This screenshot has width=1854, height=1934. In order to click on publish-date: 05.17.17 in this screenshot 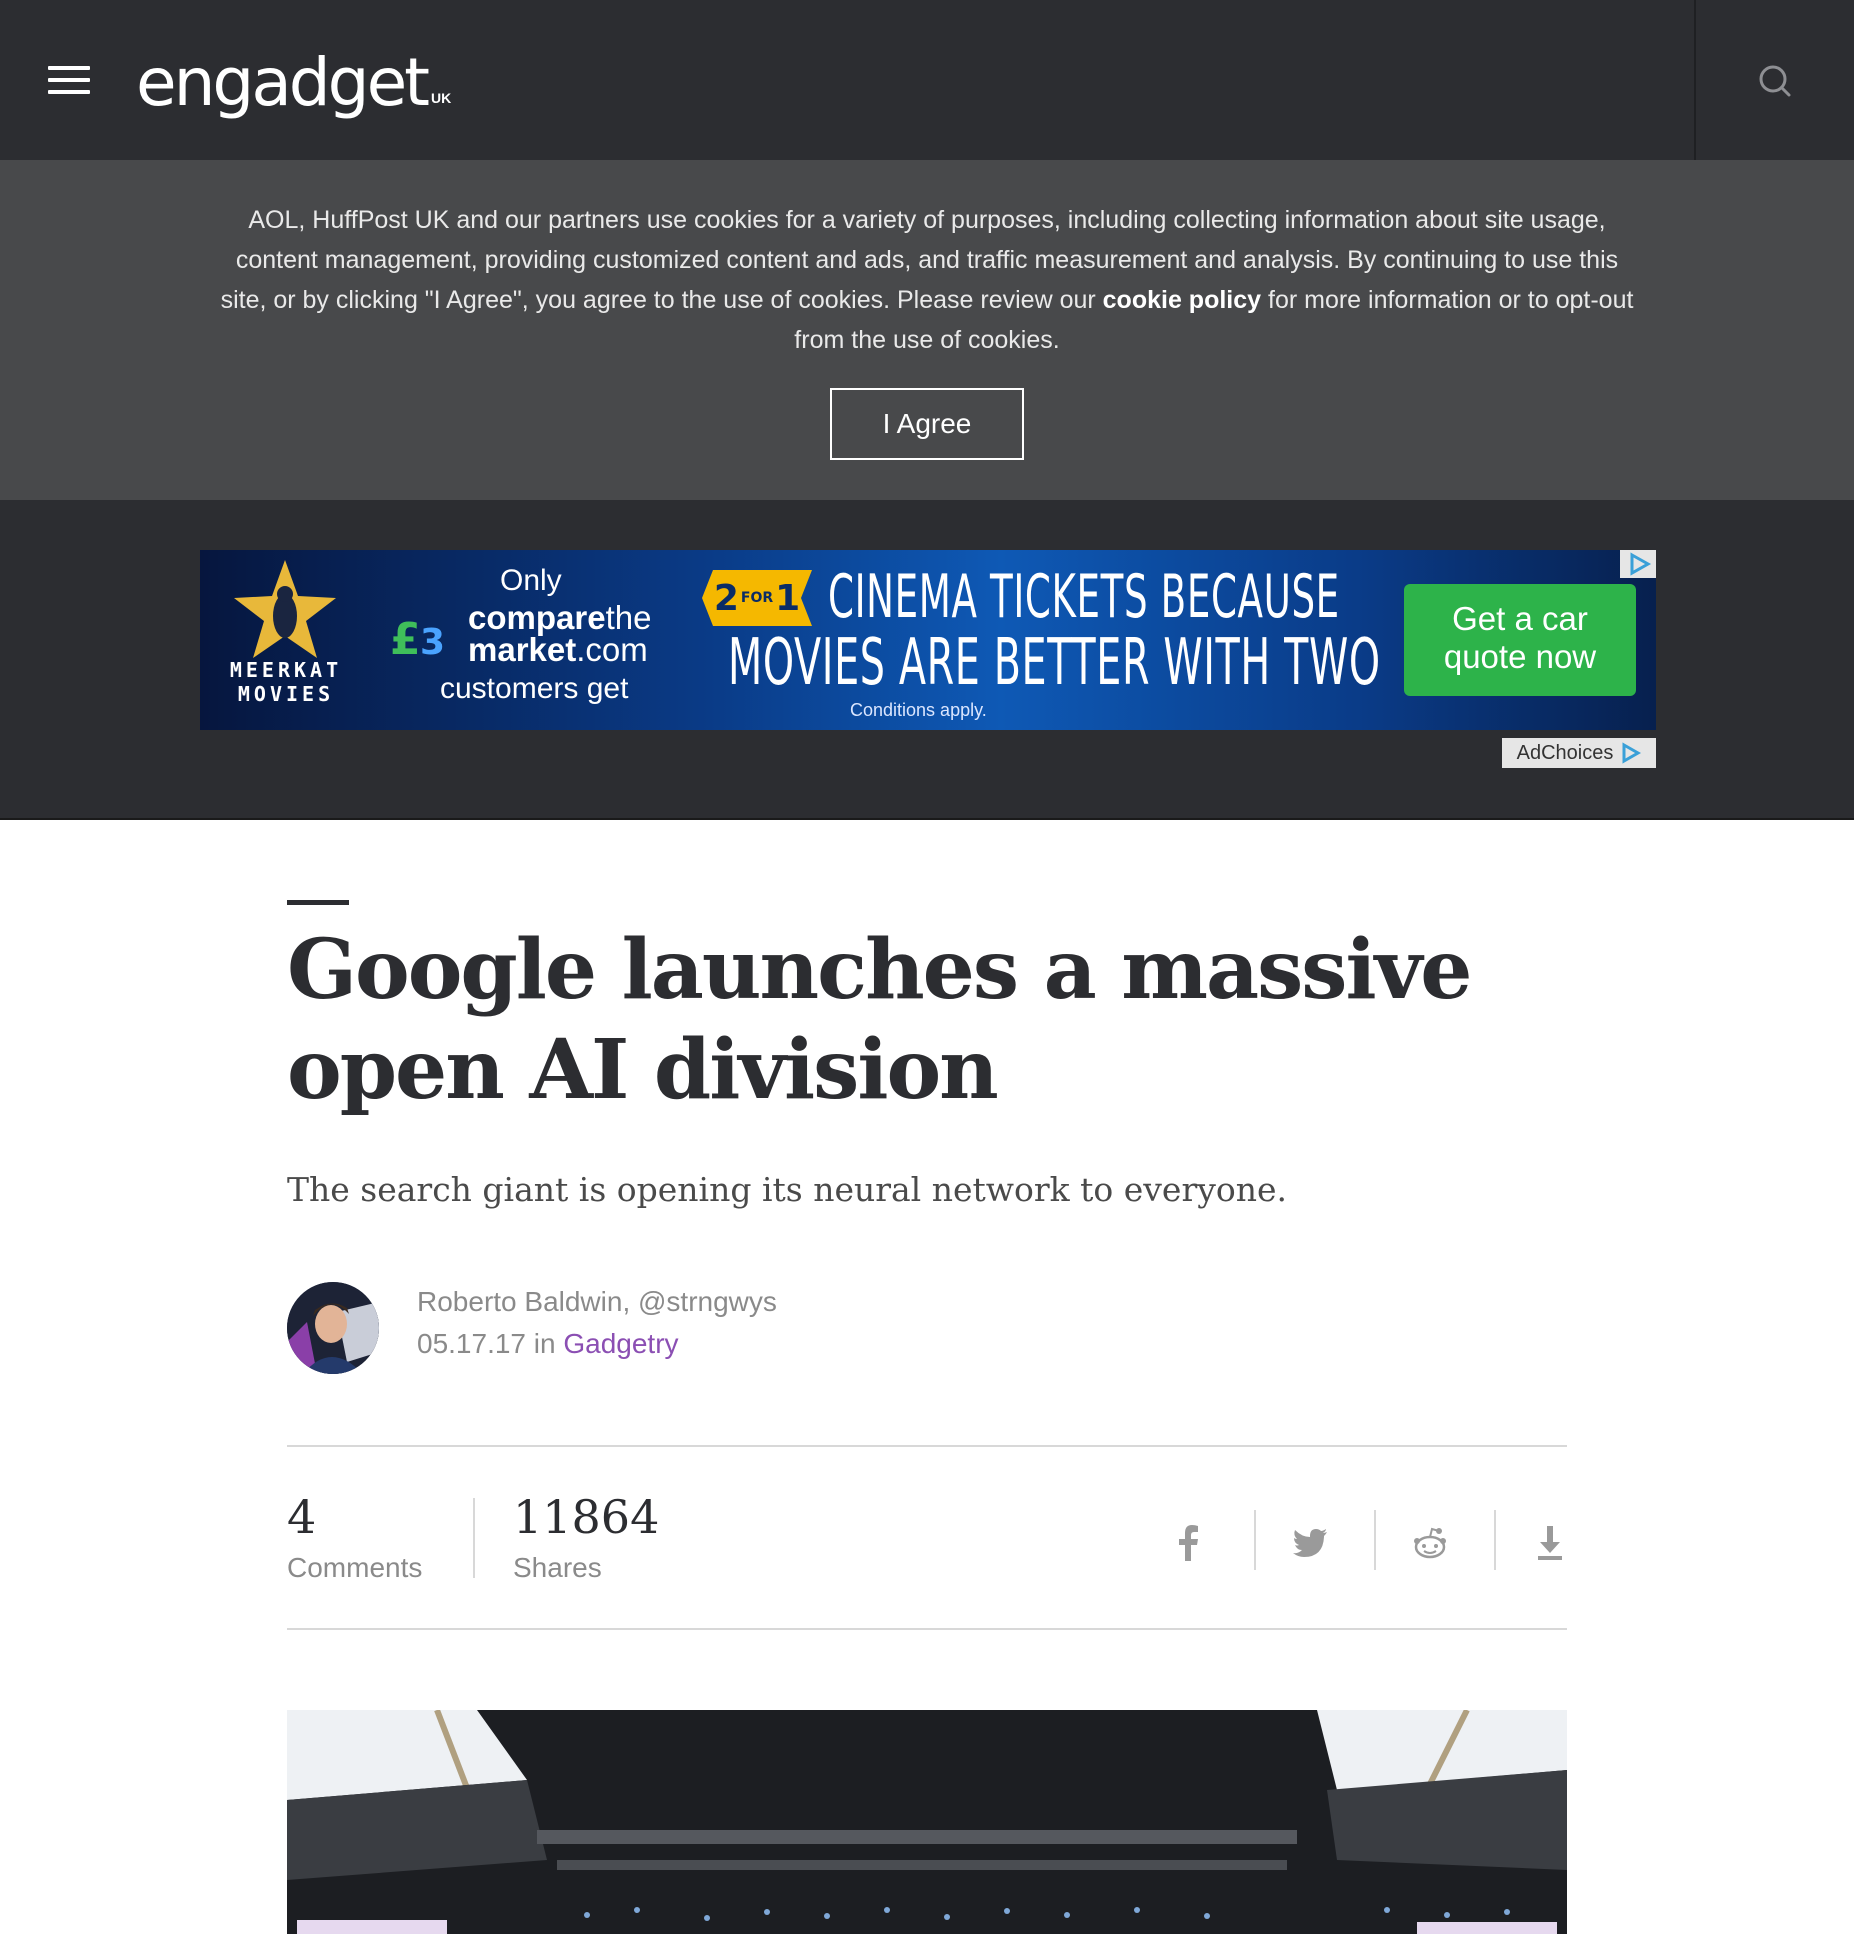, I will do `click(471, 1343)`.